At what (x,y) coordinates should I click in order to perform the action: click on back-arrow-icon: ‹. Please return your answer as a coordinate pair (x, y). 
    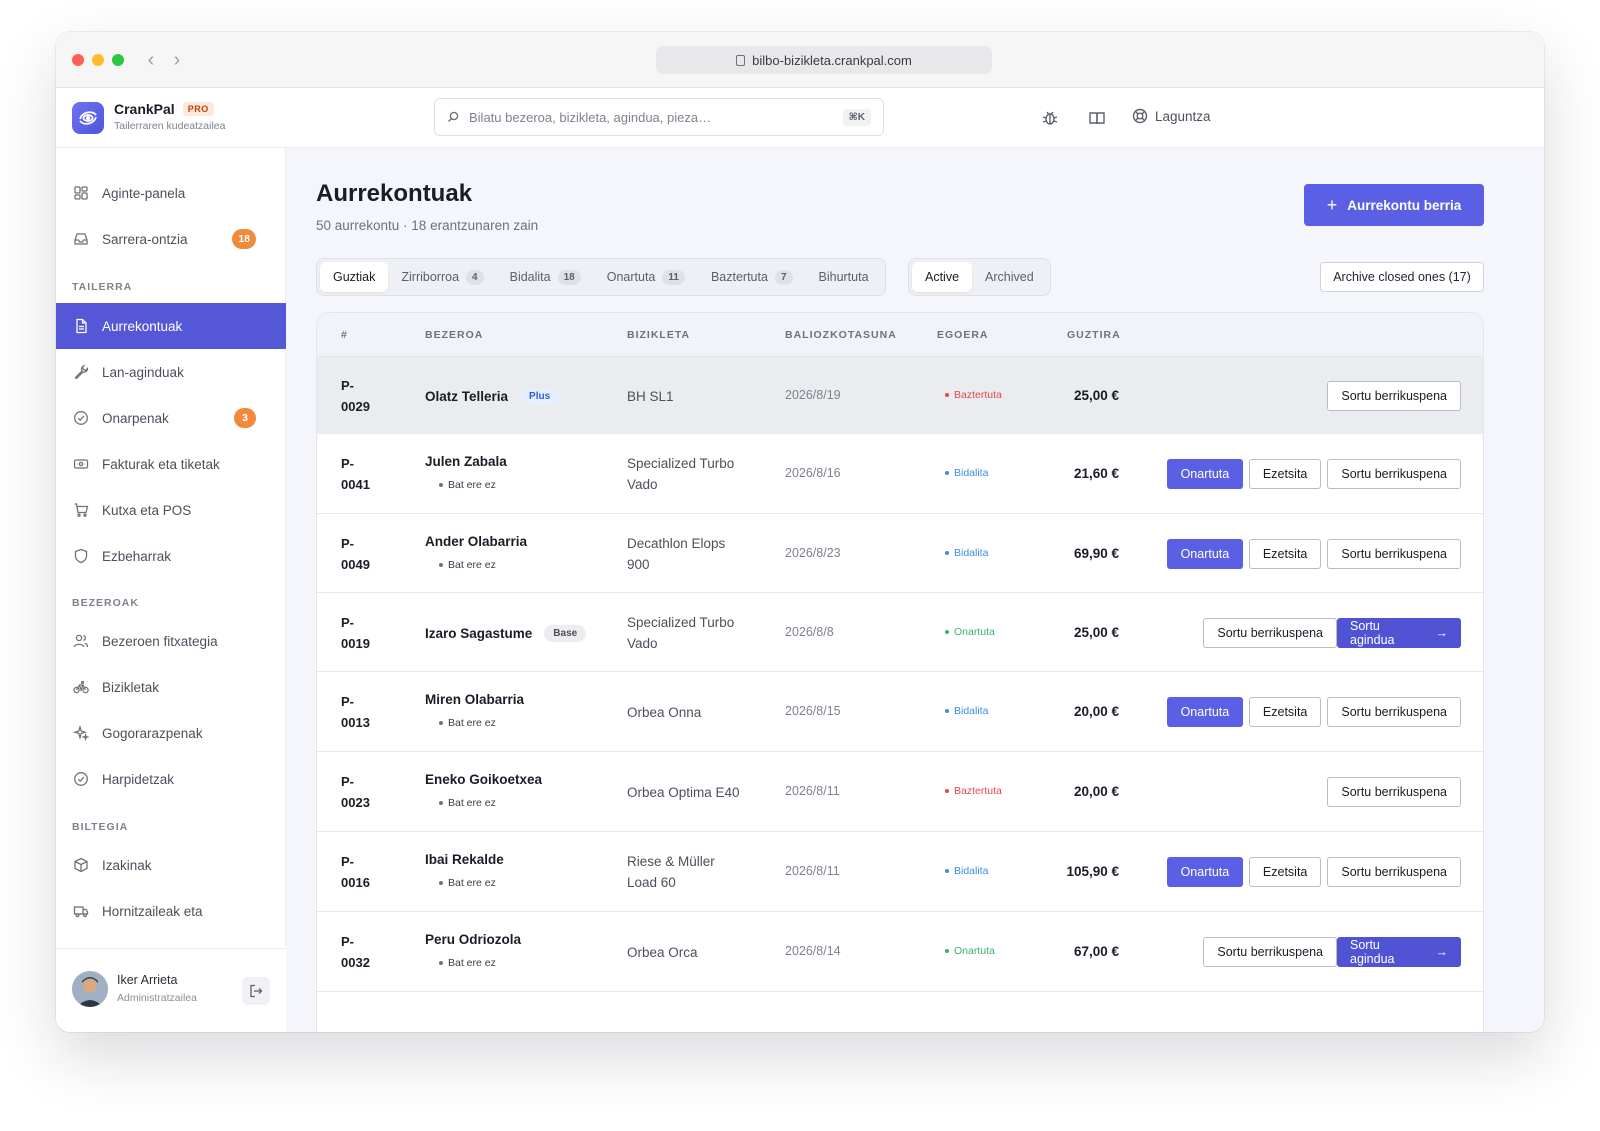
    Looking at the image, I should click on (151, 60).